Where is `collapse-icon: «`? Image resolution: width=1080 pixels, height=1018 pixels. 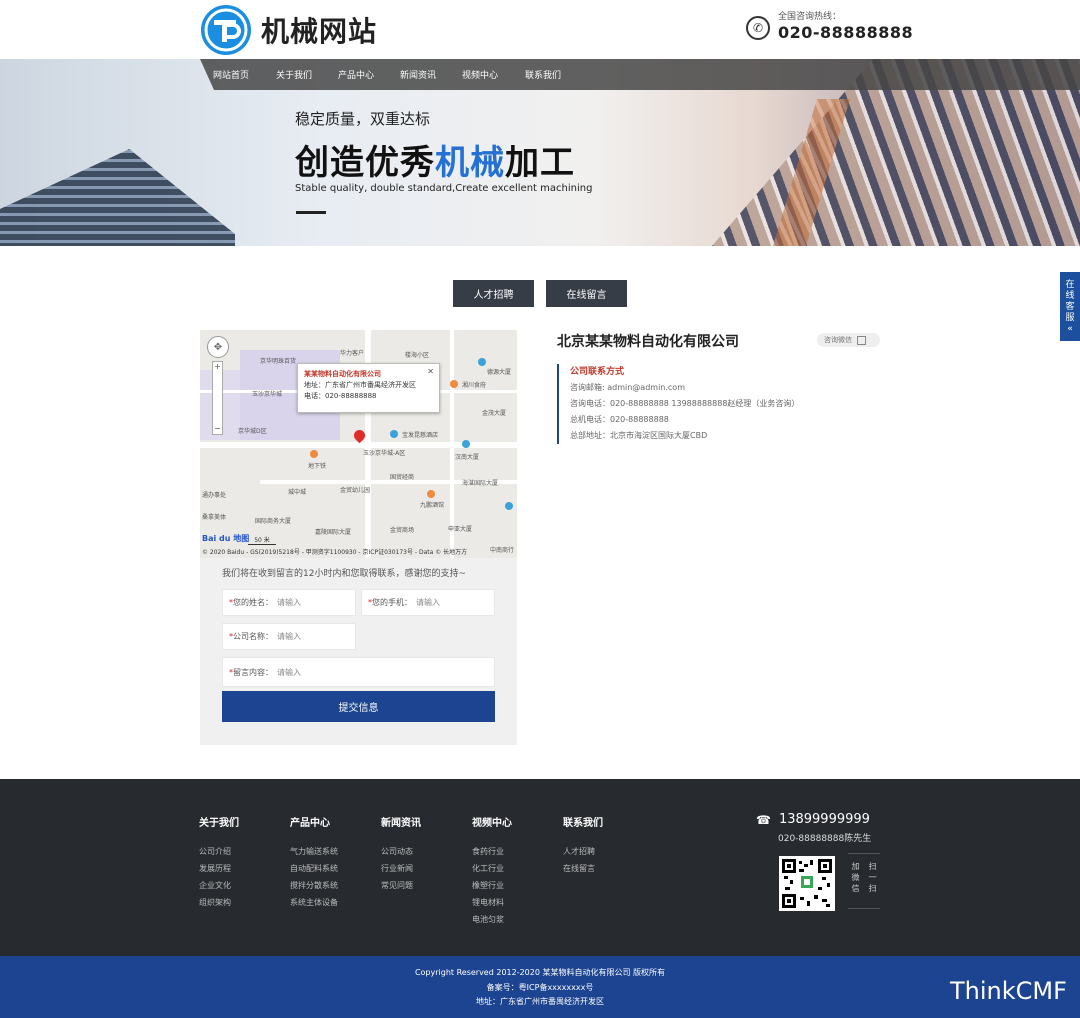
collapse-icon: « is located at coordinates (1070, 329).